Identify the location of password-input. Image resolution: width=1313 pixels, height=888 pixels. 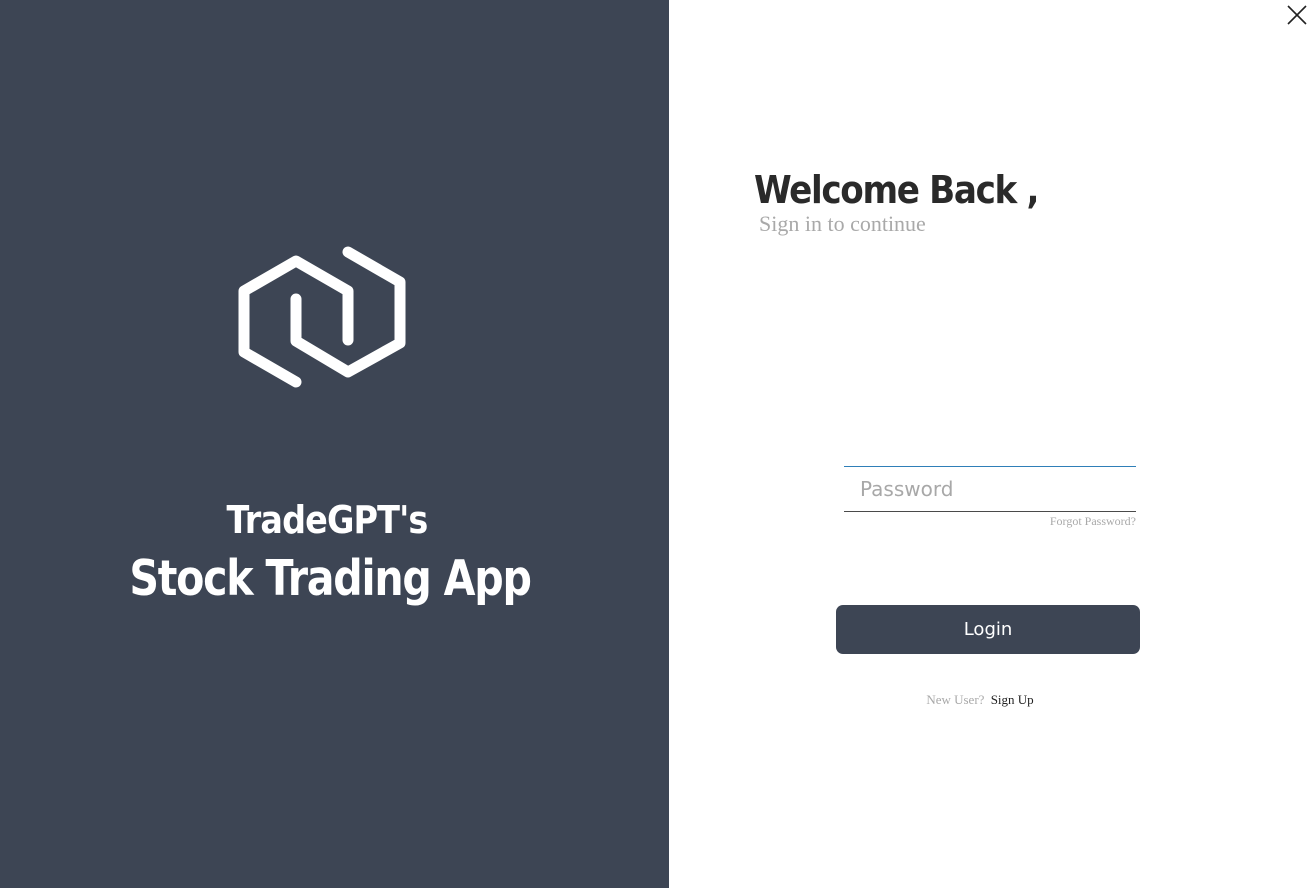
(990, 489).